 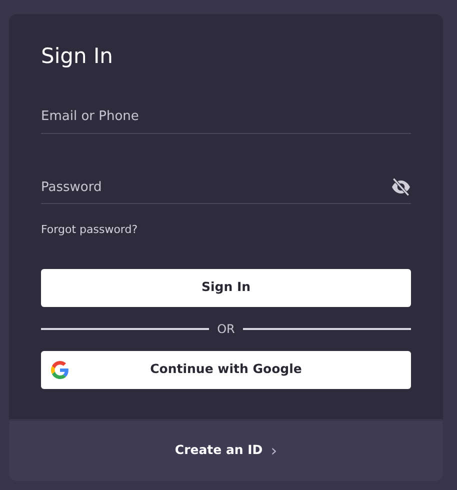 I want to click on google-icon, so click(x=60, y=369).